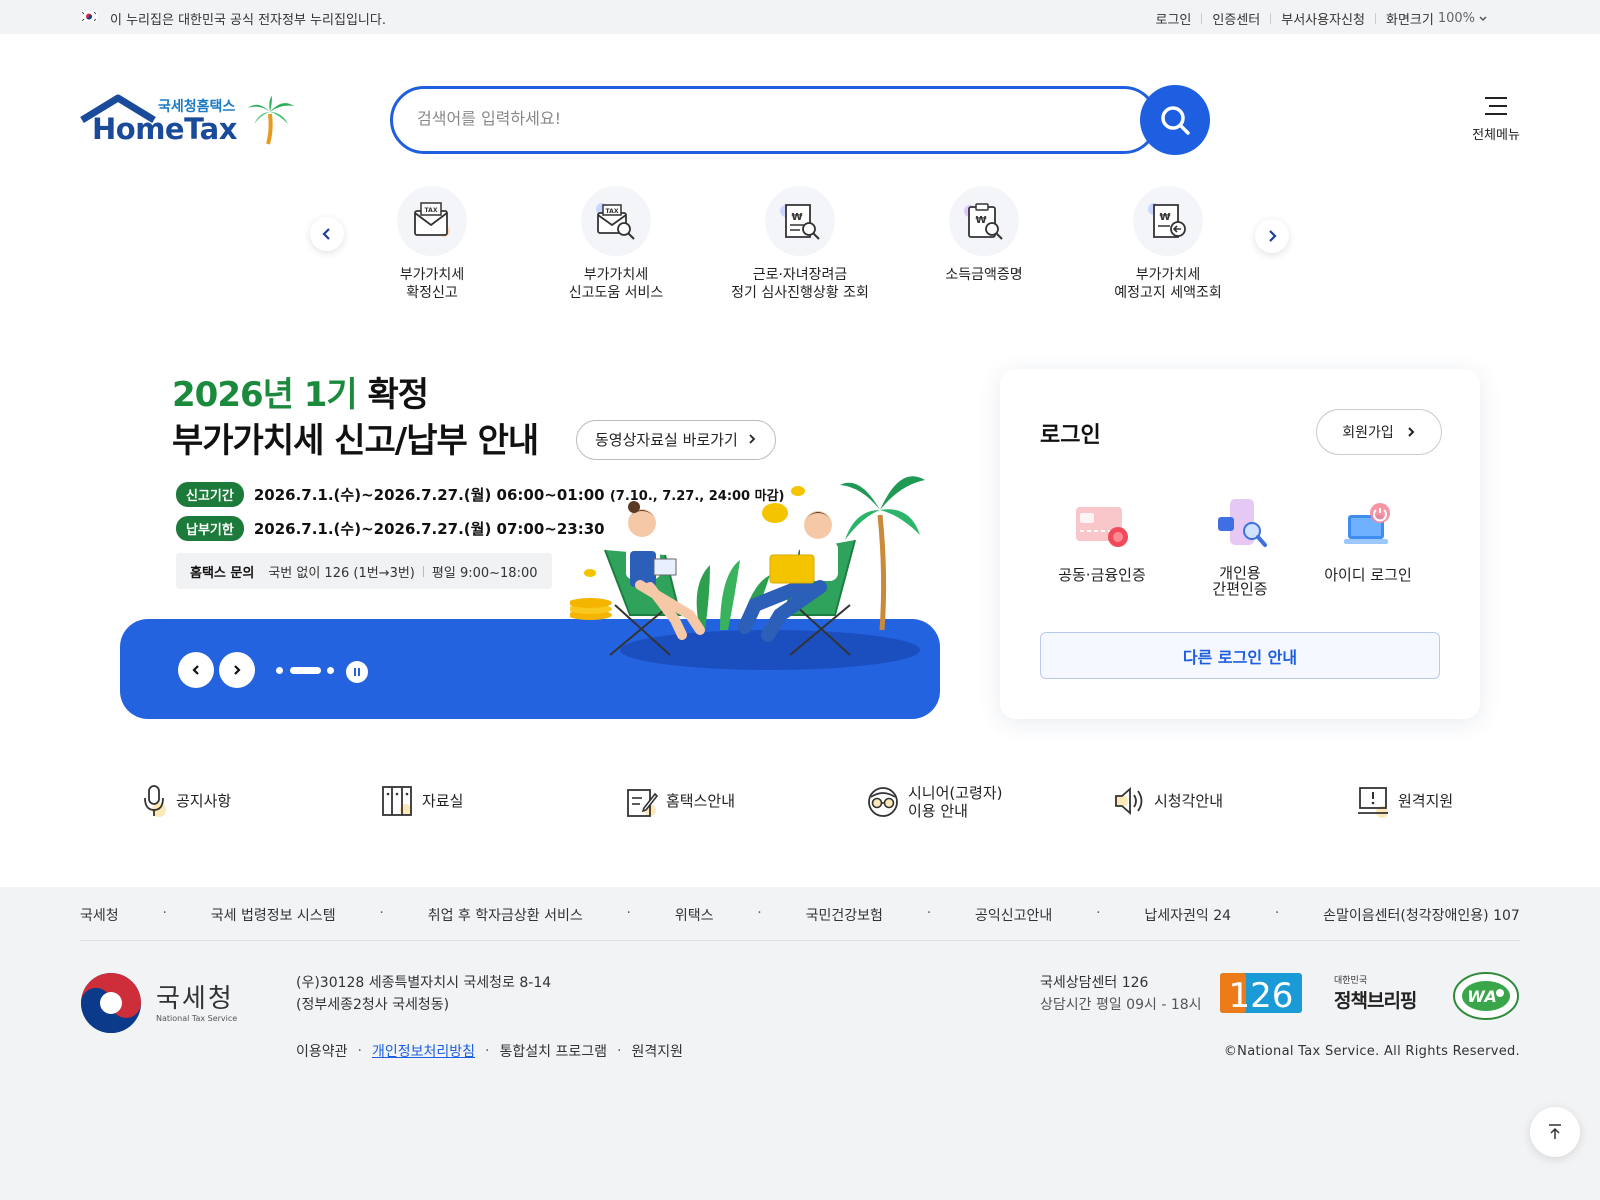 The width and height of the screenshot is (1600, 1200). Describe the element at coordinates (747, 118) in the screenshot. I see `search-input` at that location.